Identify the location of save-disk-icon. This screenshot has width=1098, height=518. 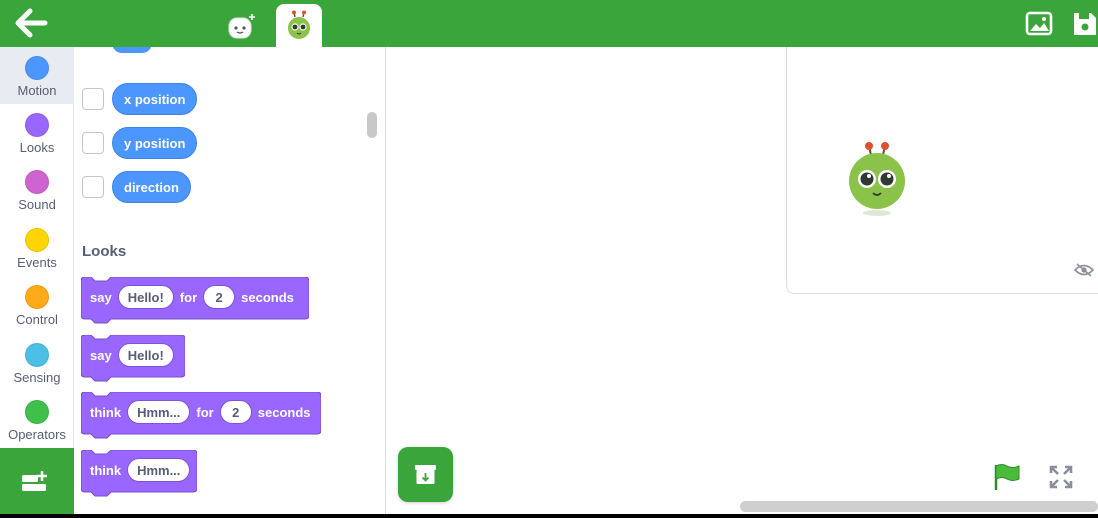
(1085, 24).